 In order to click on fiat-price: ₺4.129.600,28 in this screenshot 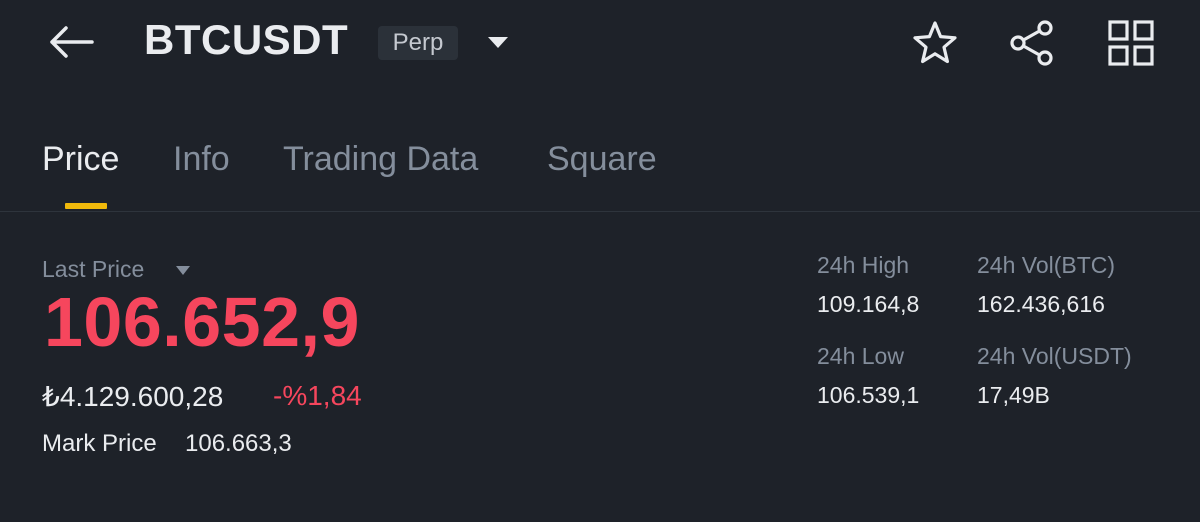, I will do `click(133, 396)`.